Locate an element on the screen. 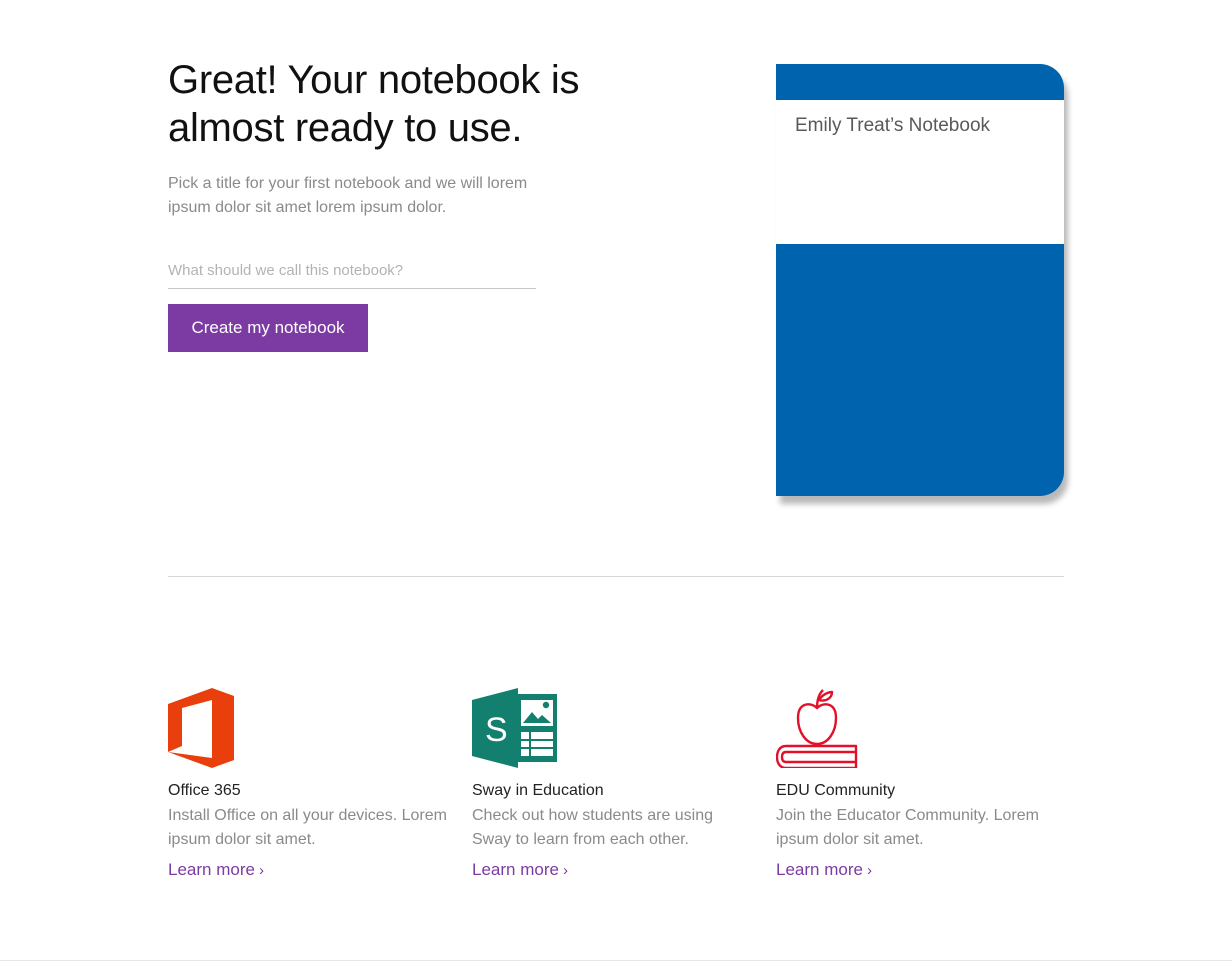  notebook-preview: Emily Treat’s Notebook is located at coordinates (920, 280).